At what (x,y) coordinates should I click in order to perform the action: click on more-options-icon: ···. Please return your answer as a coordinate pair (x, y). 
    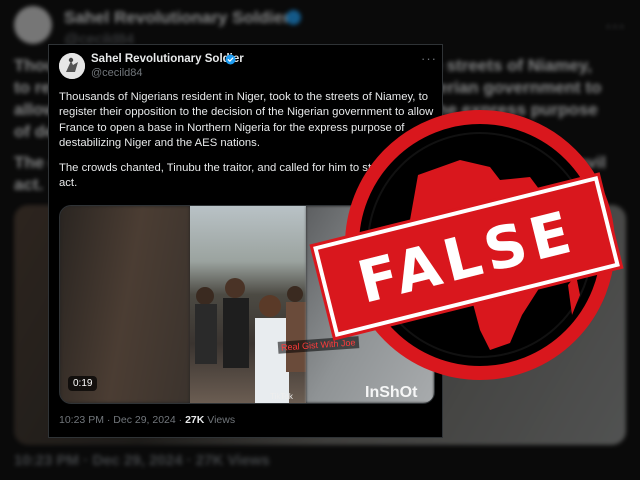
    Looking at the image, I should click on (429, 58).